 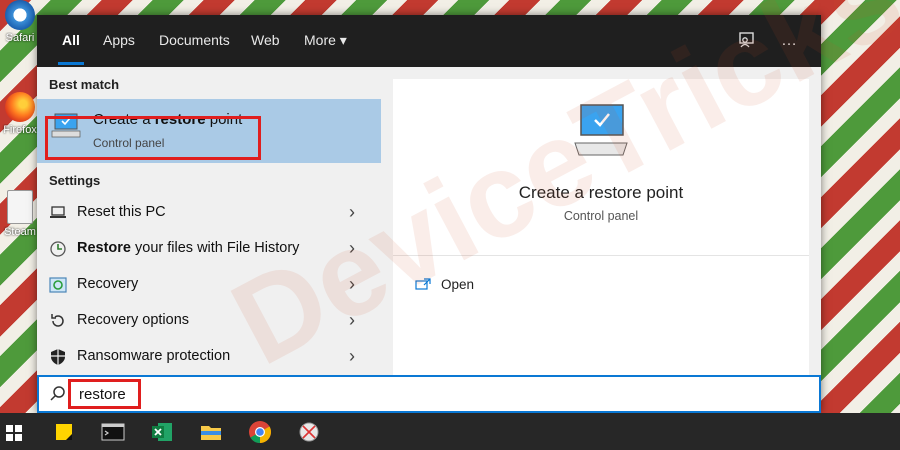 What do you see at coordinates (71, 48) in the screenshot?
I see `tab-all: All` at bounding box center [71, 48].